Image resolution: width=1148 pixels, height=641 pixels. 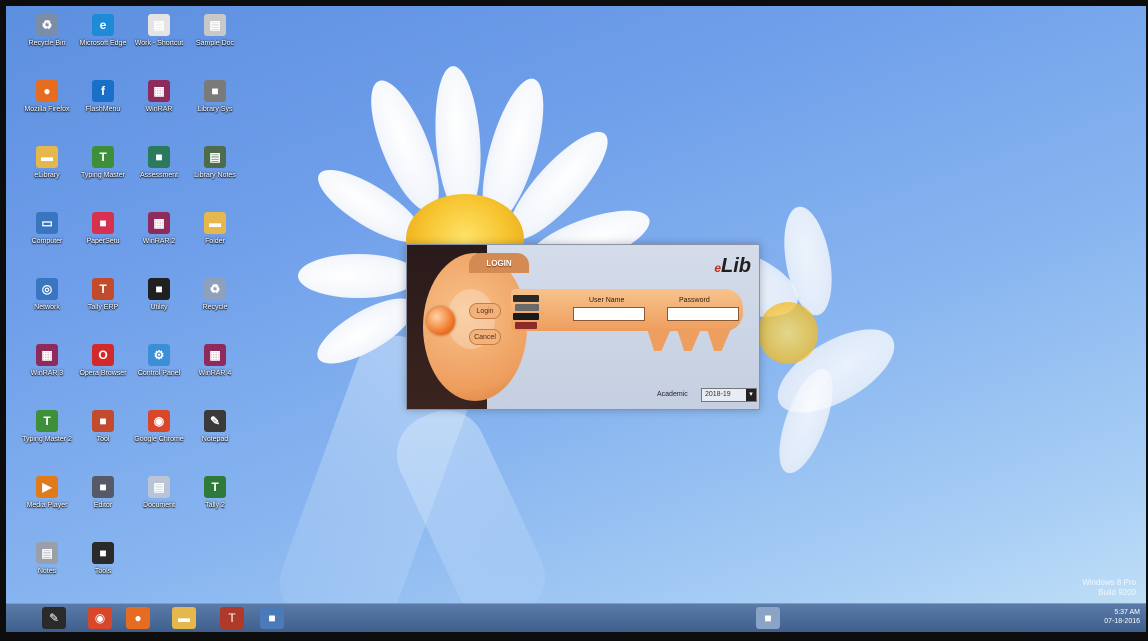 I want to click on chevron-down-icon: ▾, so click(x=751, y=395).